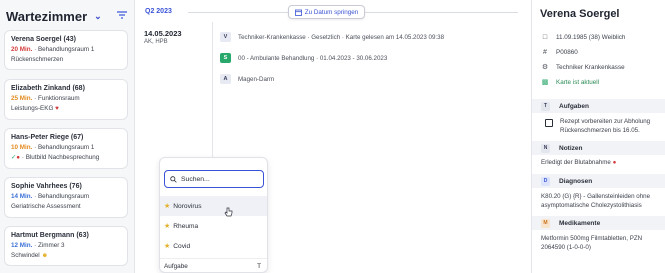  I want to click on dizzy-emoji-icon: ☻, so click(45, 255).